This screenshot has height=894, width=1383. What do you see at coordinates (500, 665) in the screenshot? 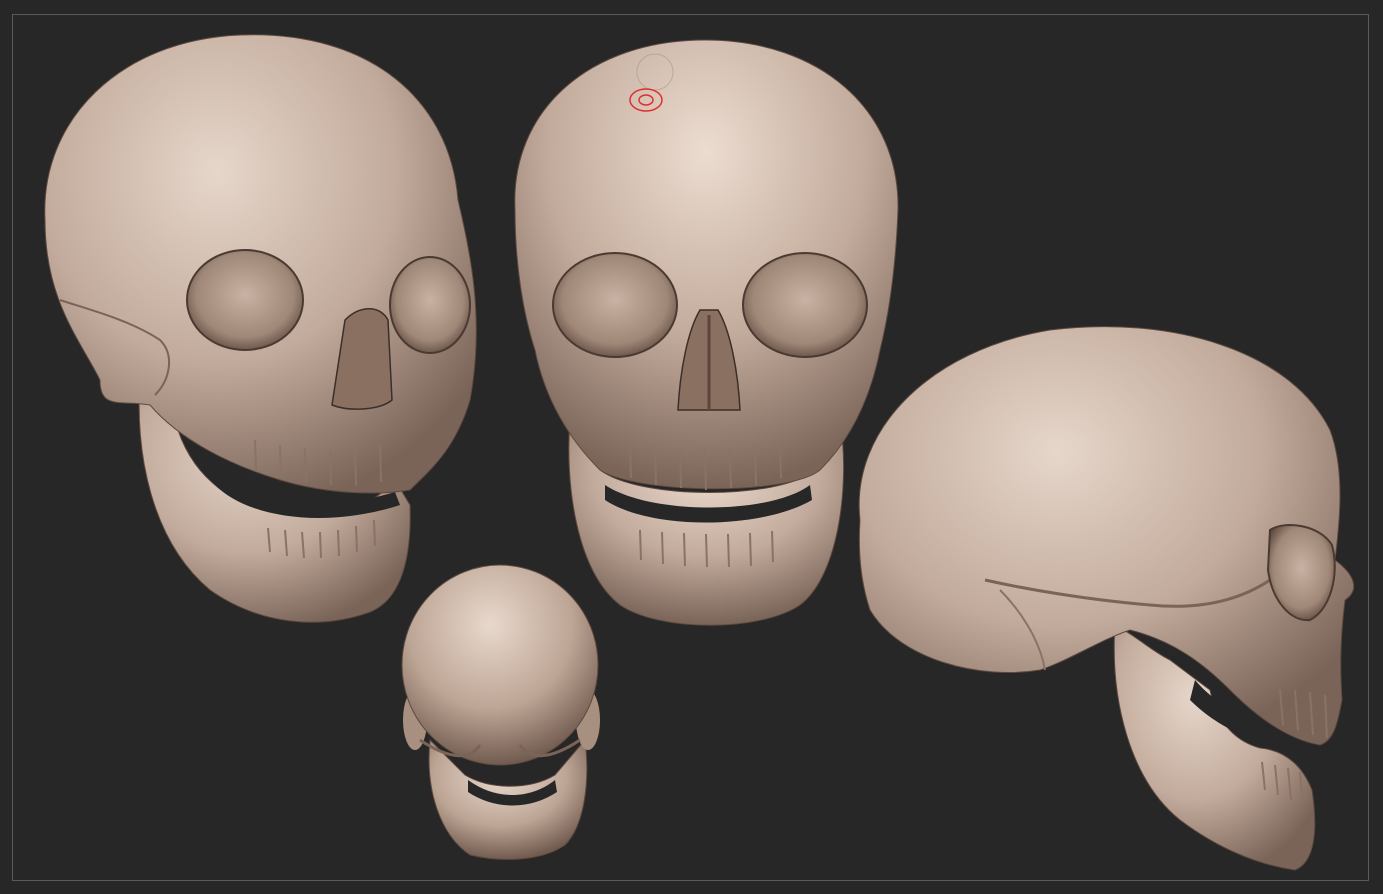
I see `cranium` at bounding box center [500, 665].